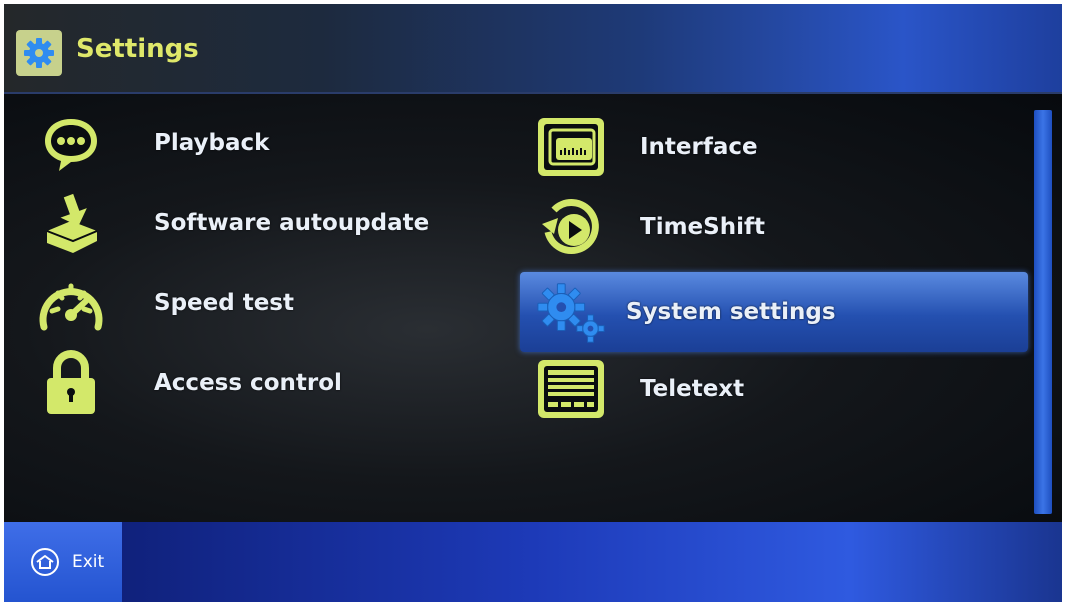  What do you see at coordinates (699, 147) in the screenshot?
I see `menu-item-label: Interface` at bounding box center [699, 147].